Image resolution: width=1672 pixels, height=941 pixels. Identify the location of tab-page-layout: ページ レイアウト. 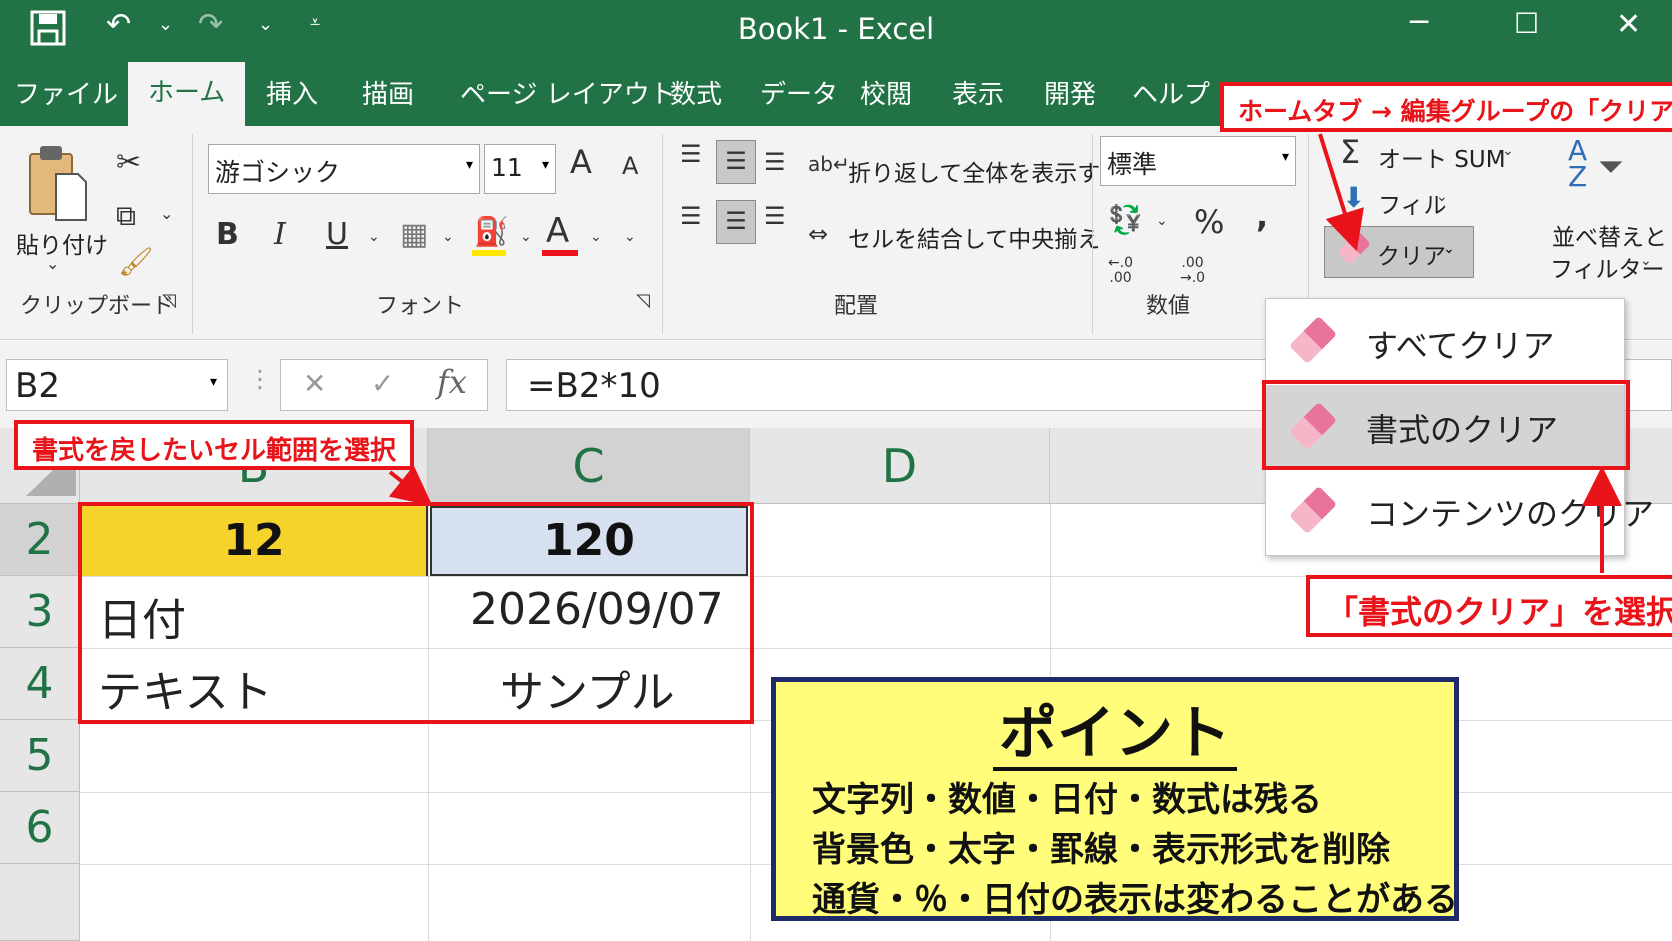
(568, 92).